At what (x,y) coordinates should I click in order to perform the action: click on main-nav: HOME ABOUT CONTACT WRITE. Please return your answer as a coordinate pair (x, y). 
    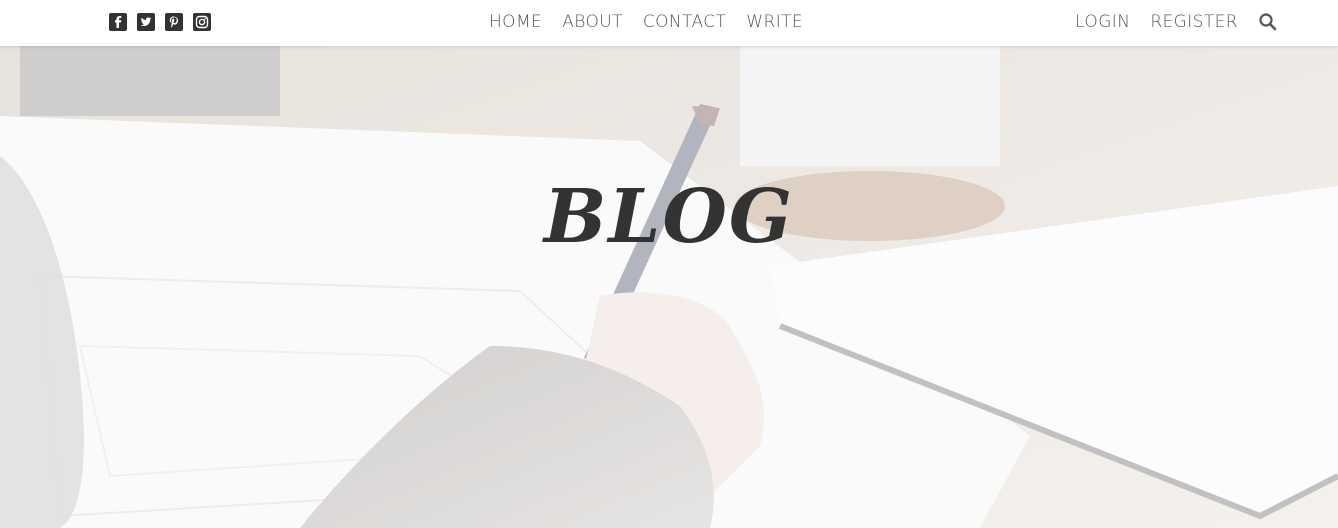
    Looking at the image, I should click on (646, 22).